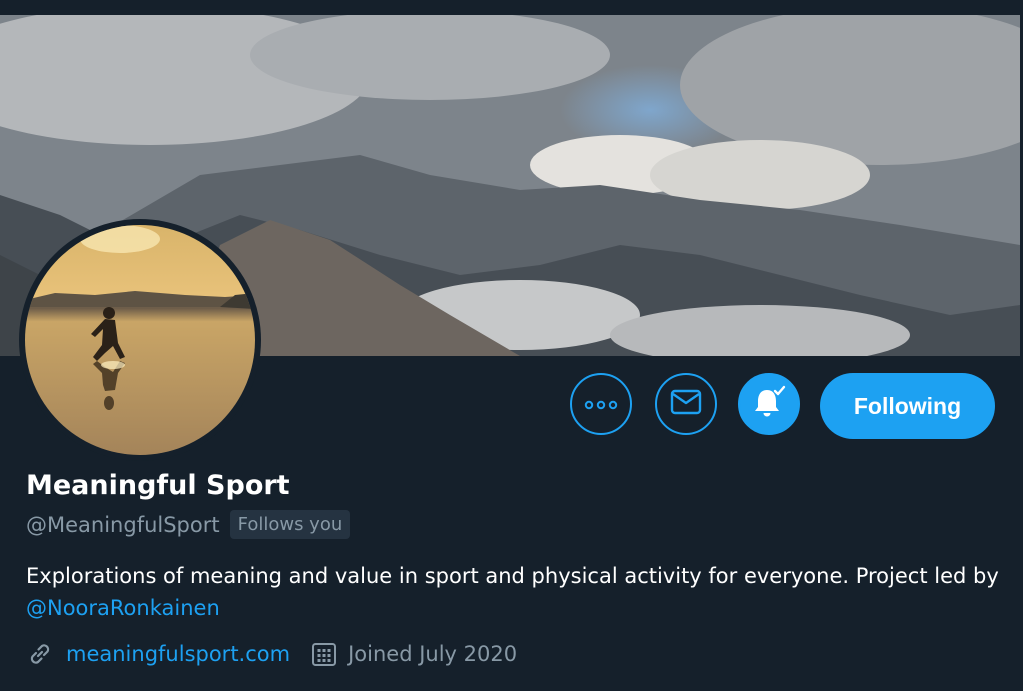  Describe the element at coordinates (140, 340) in the screenshot. I see `profile-avatar` at that location.